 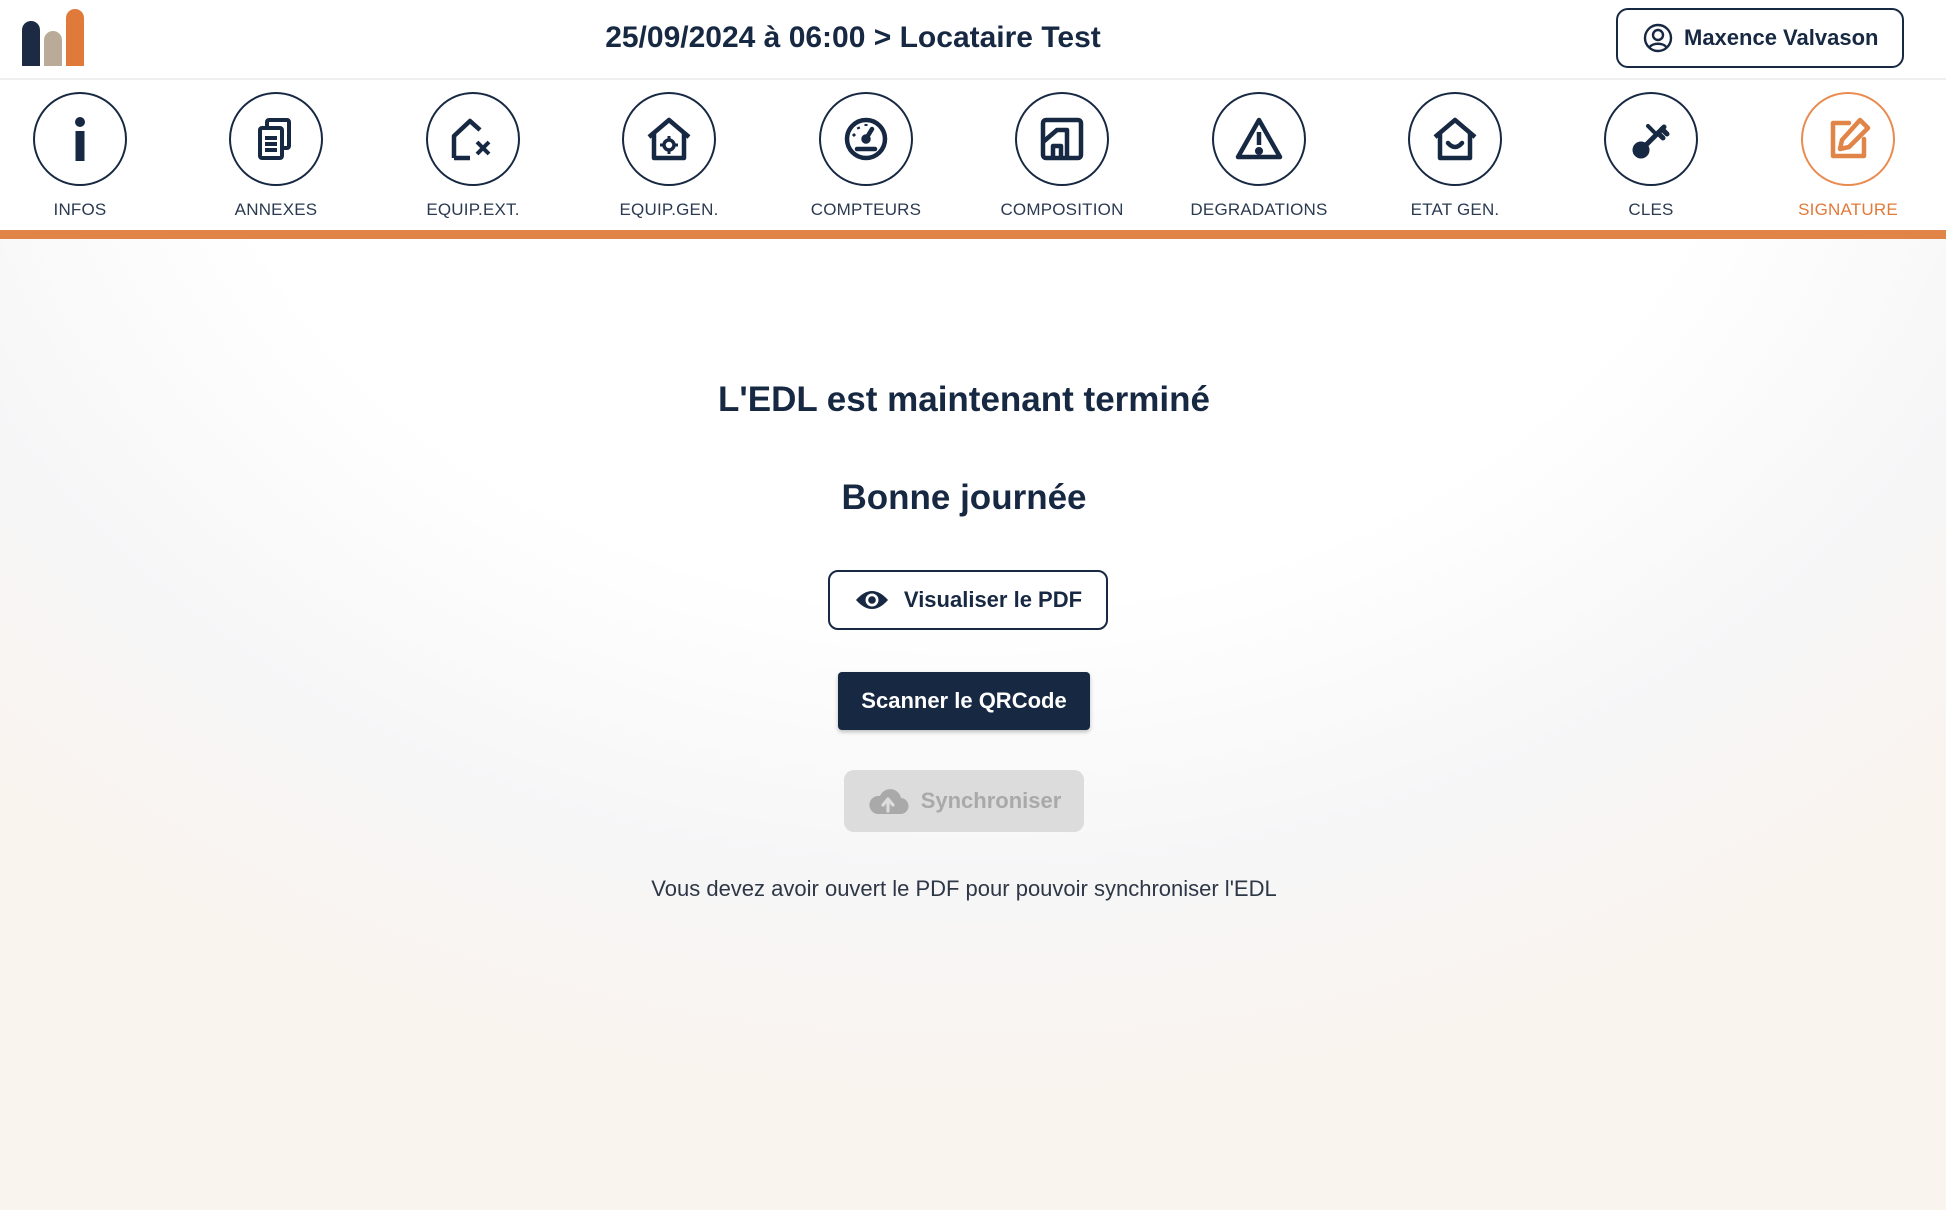 What do you see at coordinates (991, 800) in the screenshot?
I see `sync-label: Synchroniser` at bounding box center [991, 800].